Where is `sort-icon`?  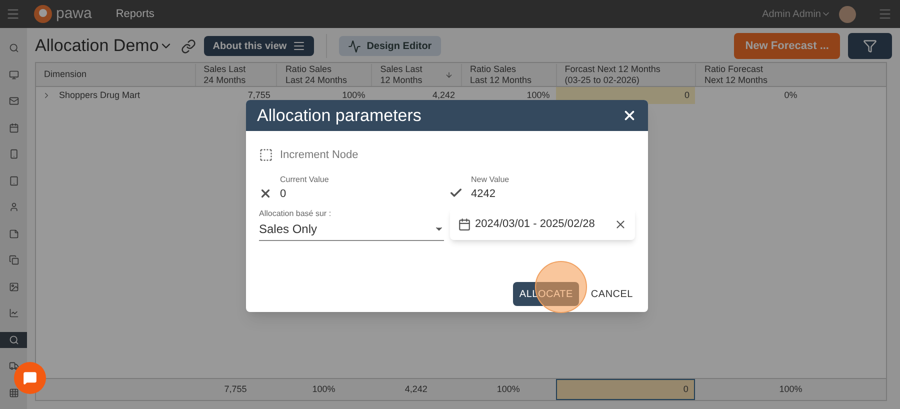 sort-icon is located at coordinates (449, 74).